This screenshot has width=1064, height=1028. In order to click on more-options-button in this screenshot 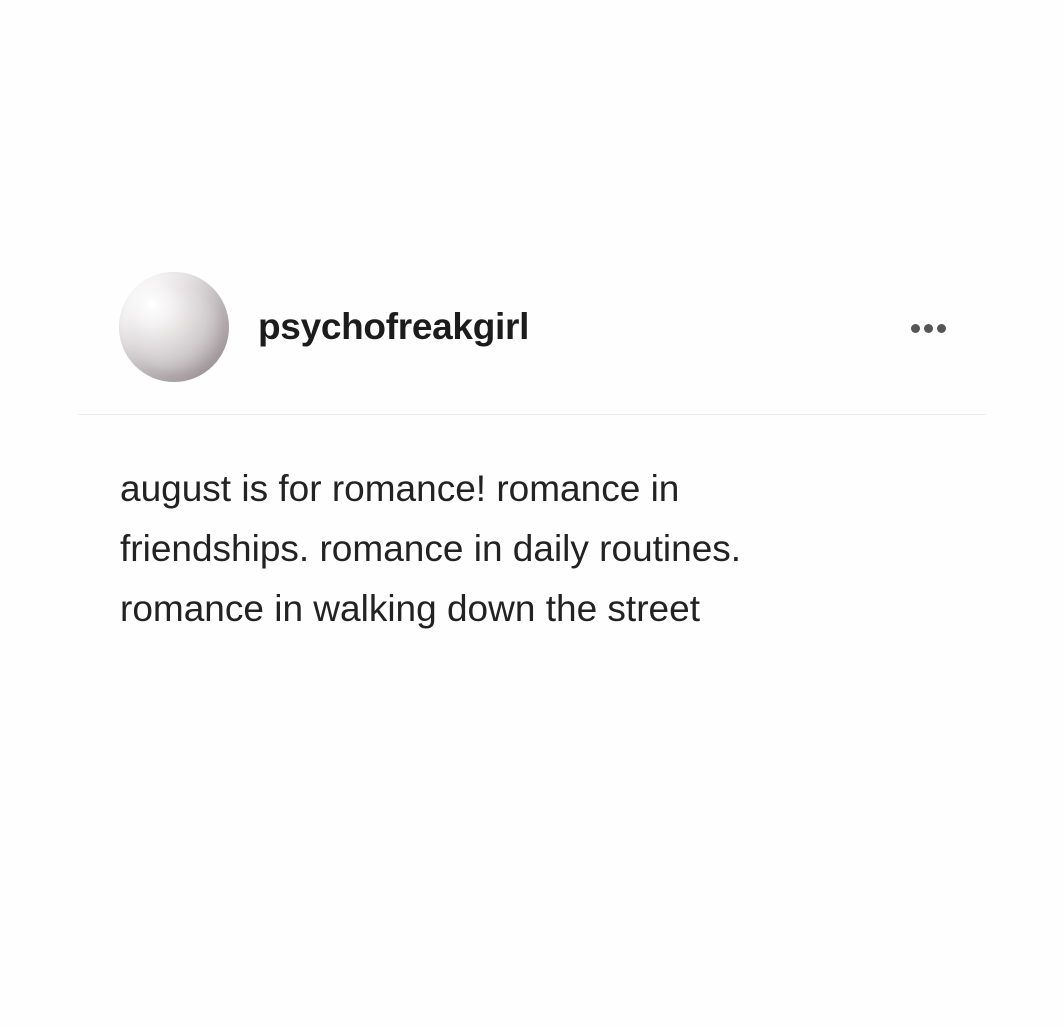, I will do `click(928, 328)`.